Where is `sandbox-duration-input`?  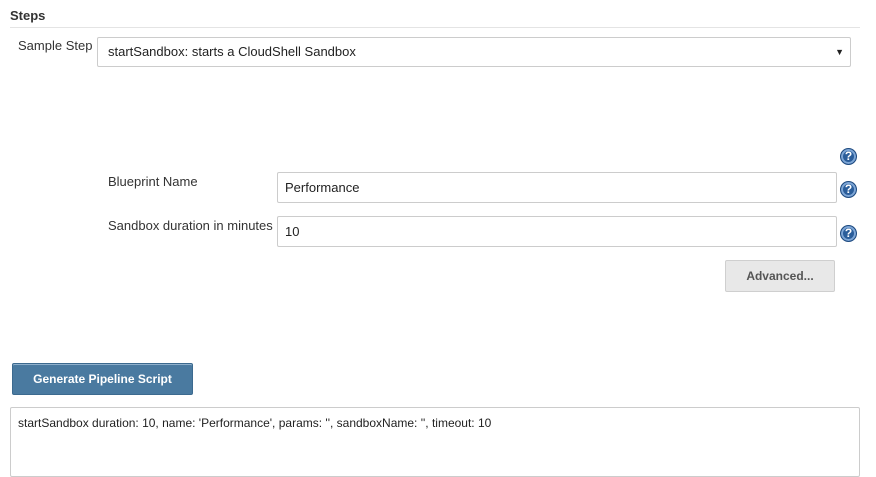
sandbox-duration-input is located at coordinates (557, 231).